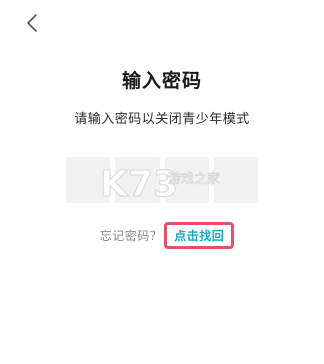 Image resolution: width=324 pixels, height=364 pixels. What do you see at coordinates (161, 81) in the screenshot?
I see `page-title: 输入密码` at bounding box center [161, 81].